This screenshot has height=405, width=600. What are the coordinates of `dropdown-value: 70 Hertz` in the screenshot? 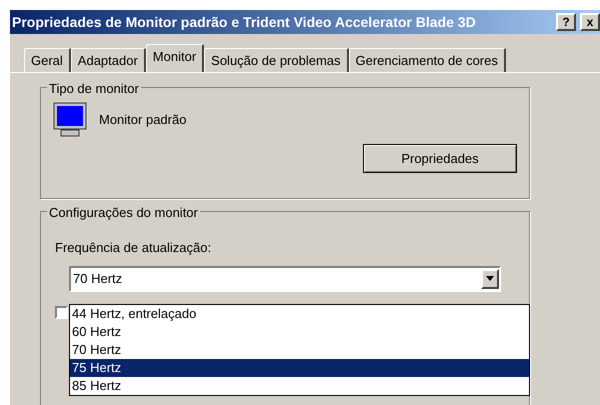 It's located at (98, 279).